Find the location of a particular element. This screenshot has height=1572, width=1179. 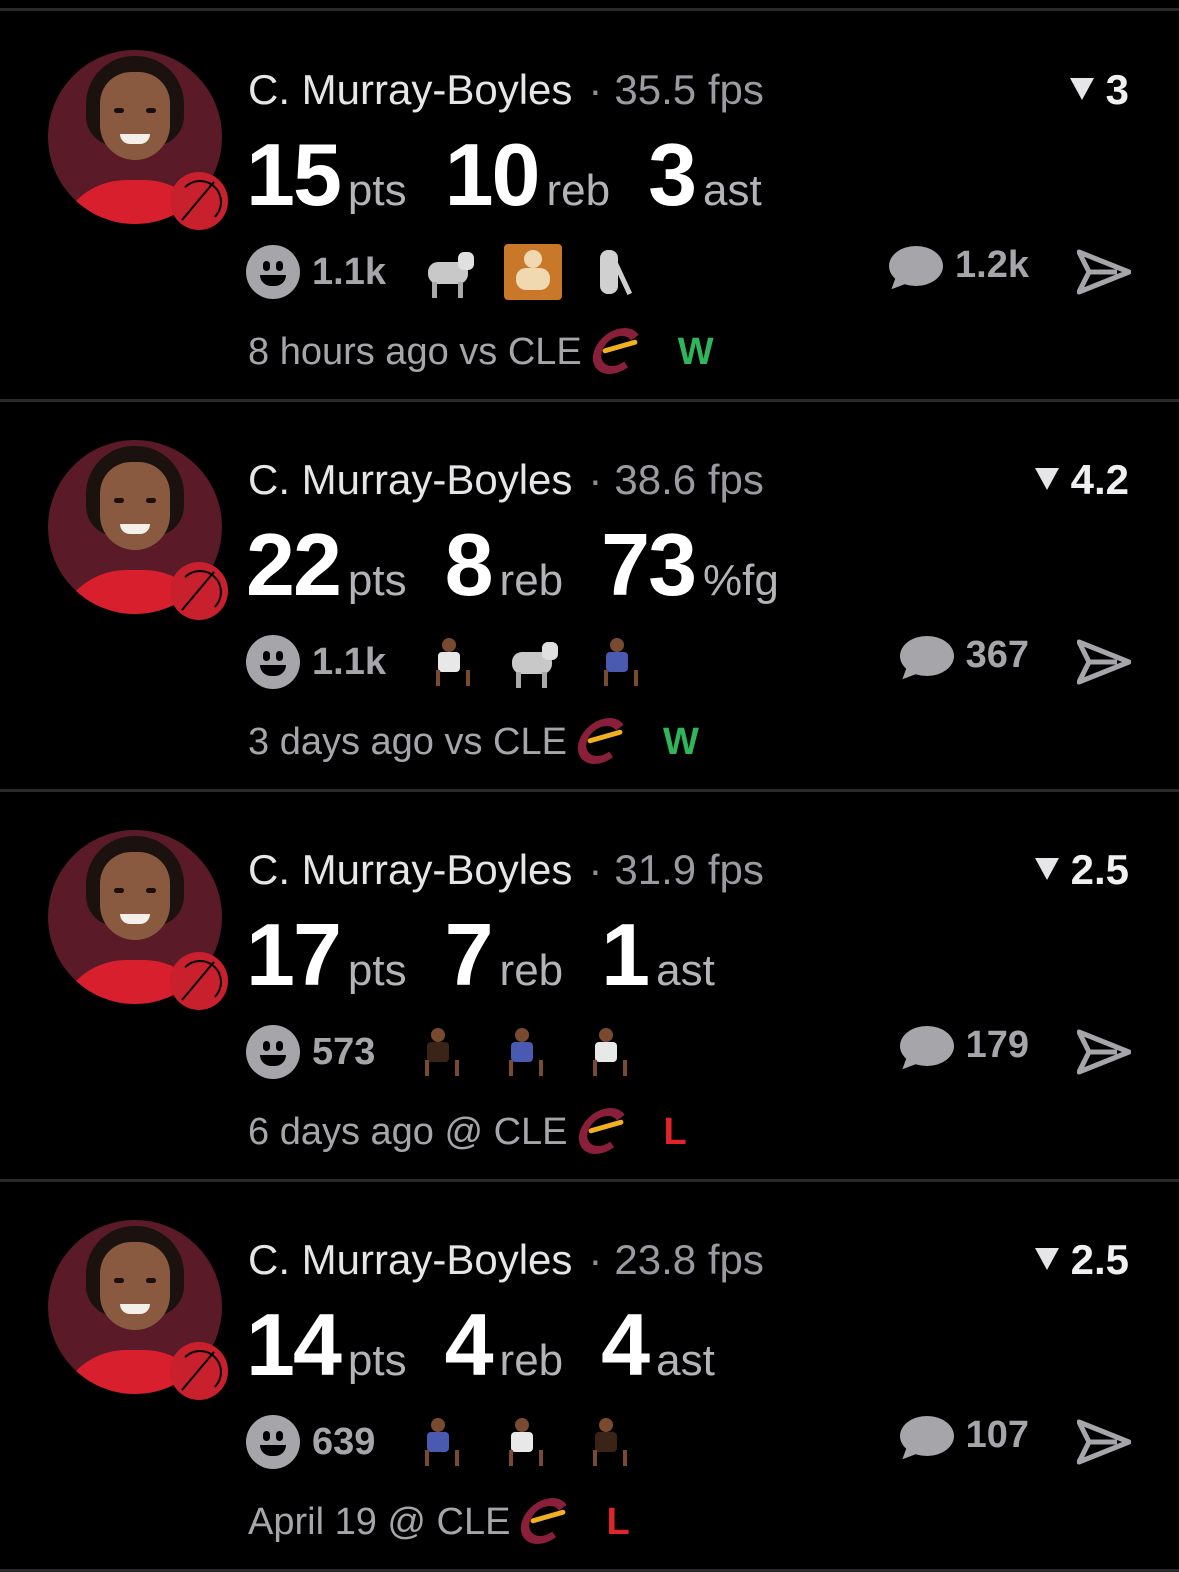

game-info: 3 days ago vs CLE W is located at coordinates (473, 741).